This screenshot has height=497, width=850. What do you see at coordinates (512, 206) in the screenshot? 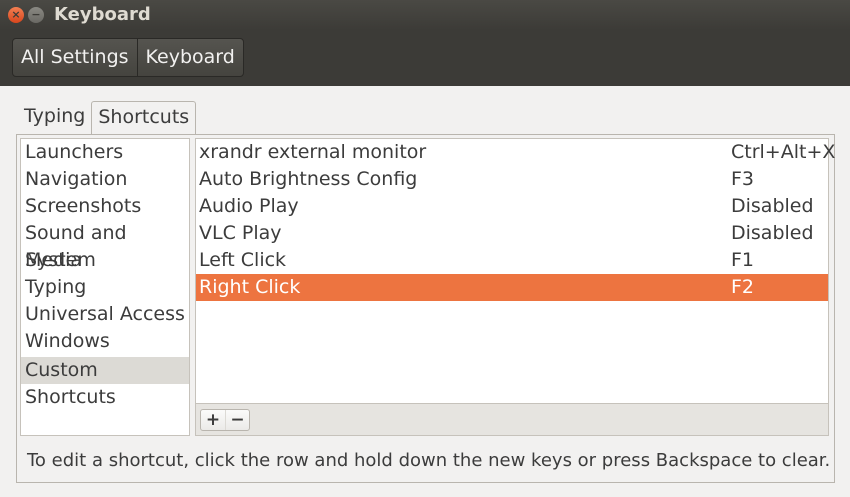
I see `shortcut-row: Audio Play Disabled` at bounding box center [512, 206].